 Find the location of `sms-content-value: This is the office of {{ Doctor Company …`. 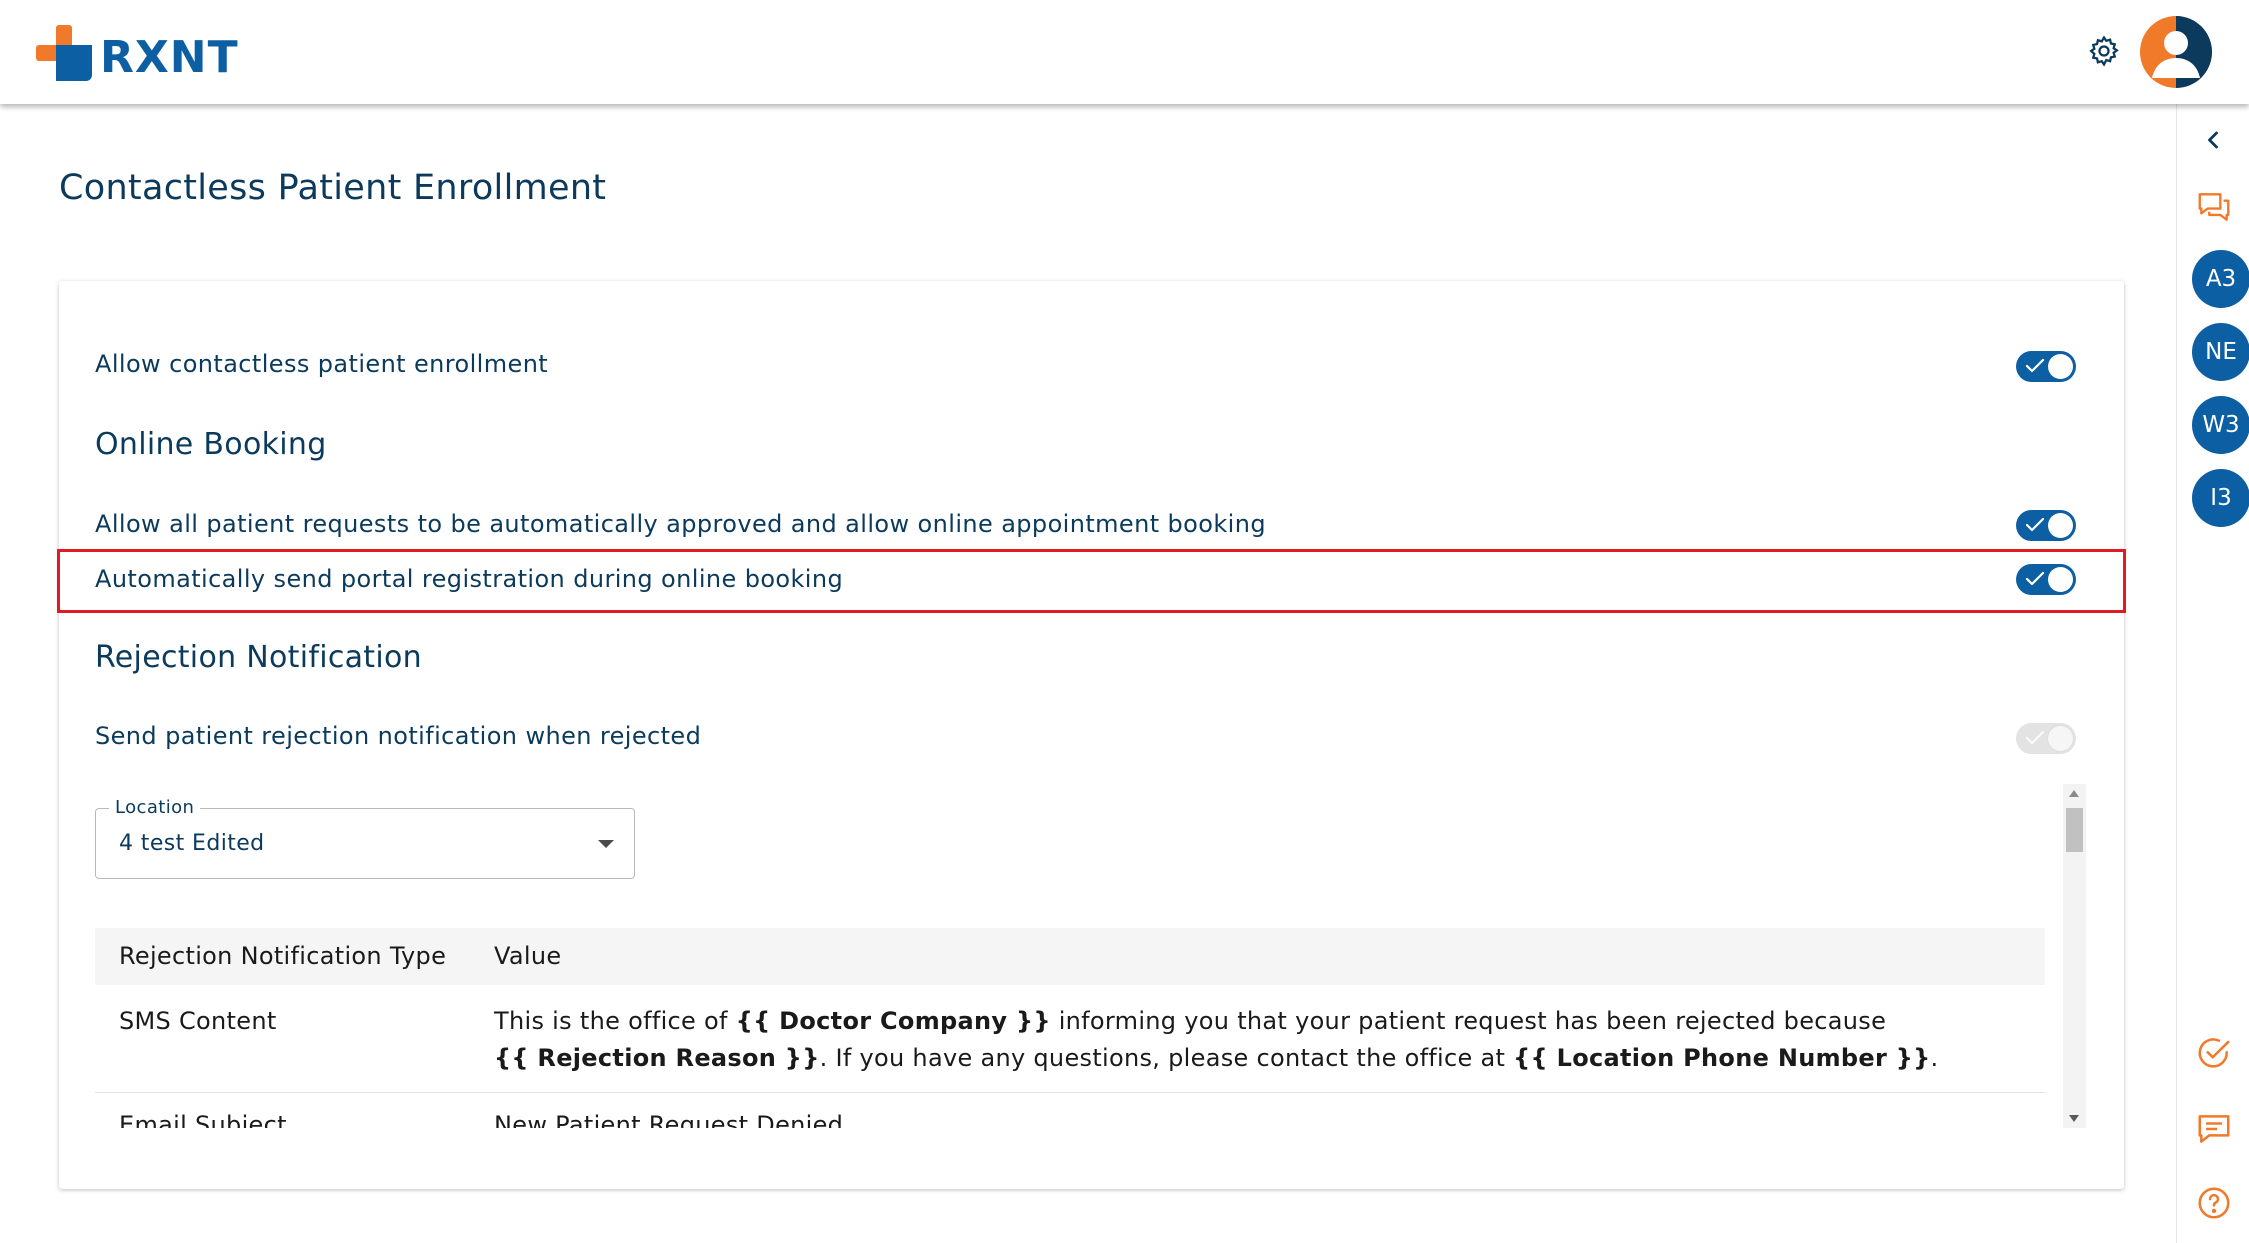

sms-content-value: This is the office of {{ Doctor Company … is located at coordinates (1216, 1039).